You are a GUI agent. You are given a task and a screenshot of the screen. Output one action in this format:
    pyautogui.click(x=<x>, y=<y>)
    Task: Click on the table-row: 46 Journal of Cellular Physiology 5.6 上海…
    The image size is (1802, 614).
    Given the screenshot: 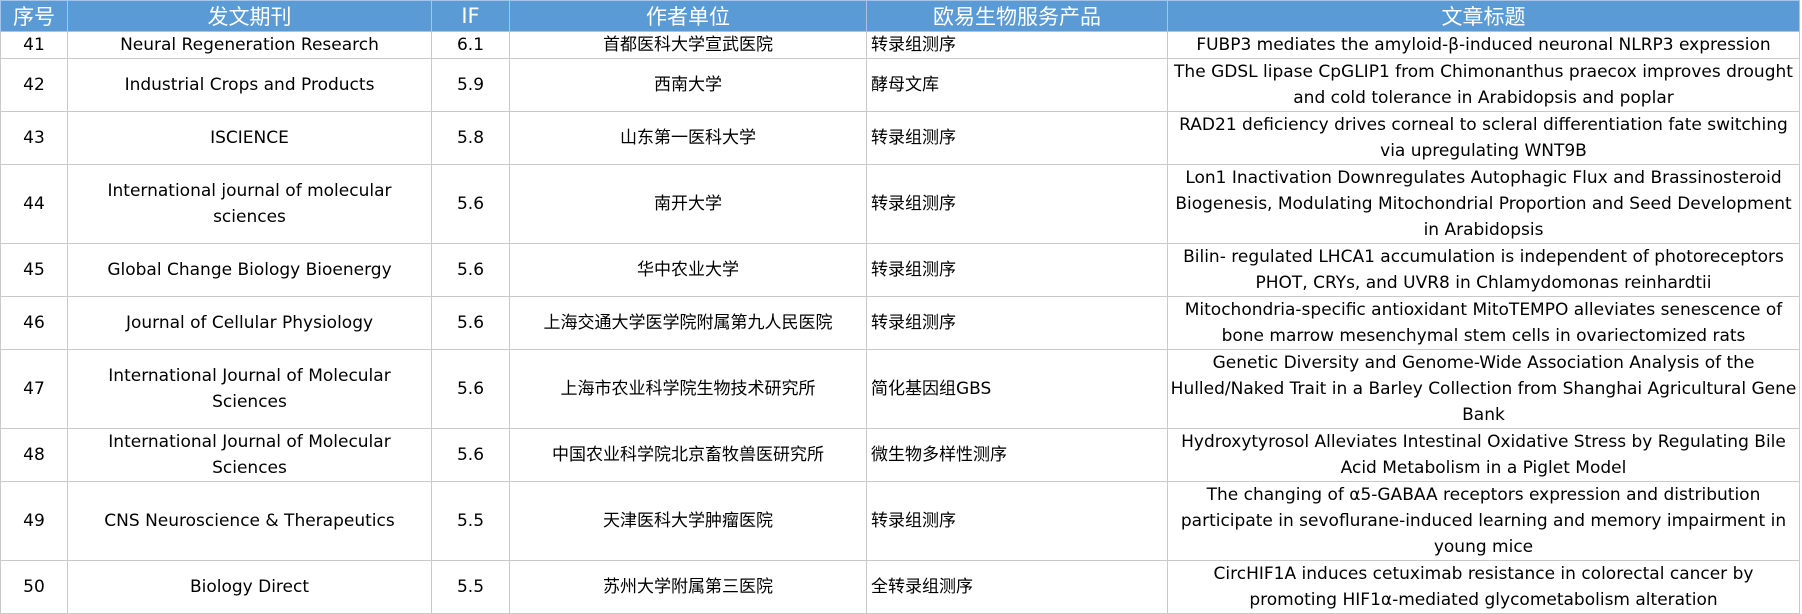 What is the action you would take?
    pyautogui.click(x=900, y=323)
    